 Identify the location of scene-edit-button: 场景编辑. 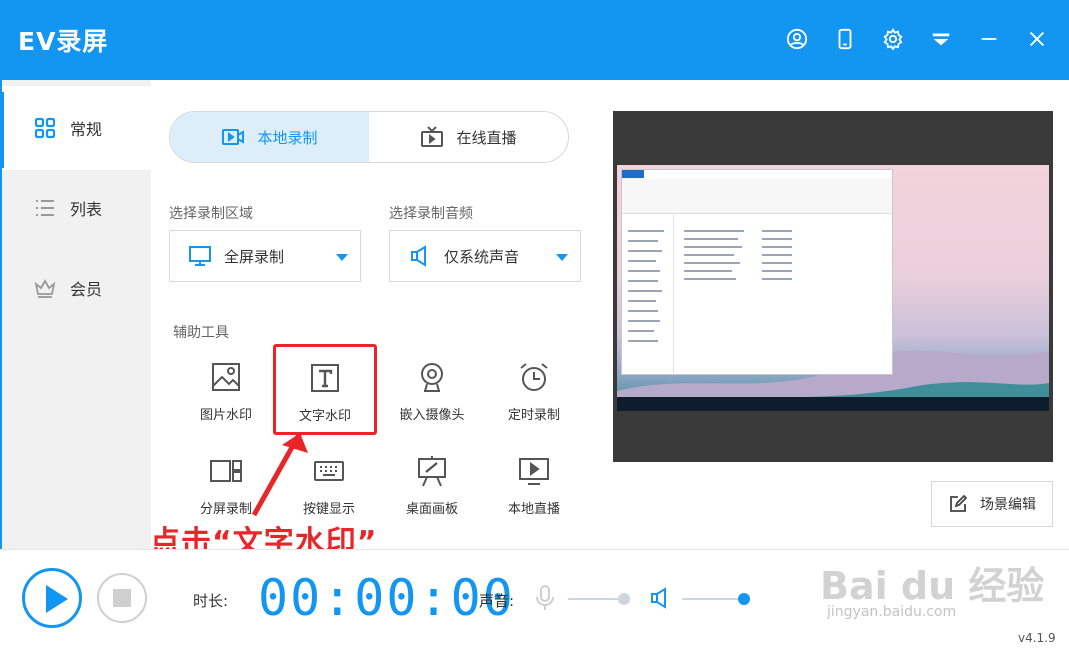
(992, 504).